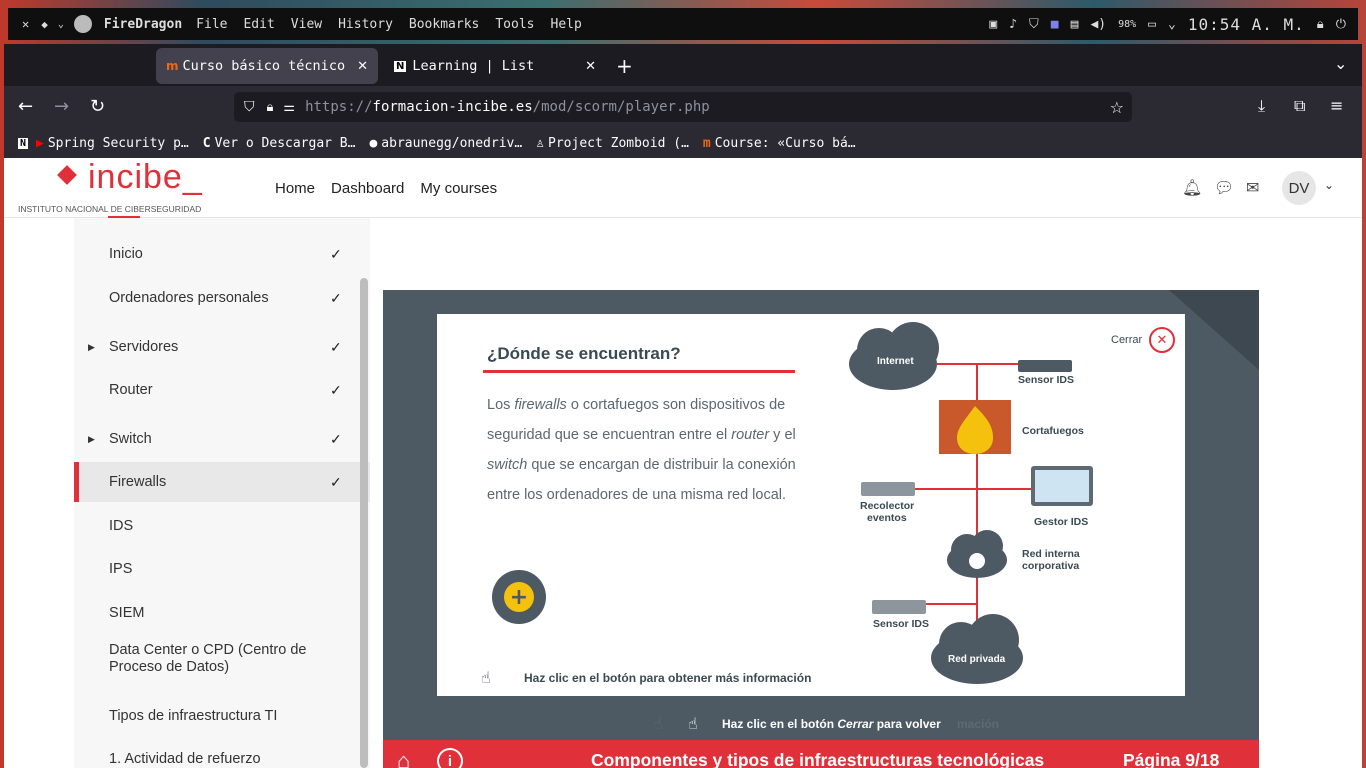 This screenshot has height=768, width=1366. I want to click on teams-icon: ■, so click(1055, 24).